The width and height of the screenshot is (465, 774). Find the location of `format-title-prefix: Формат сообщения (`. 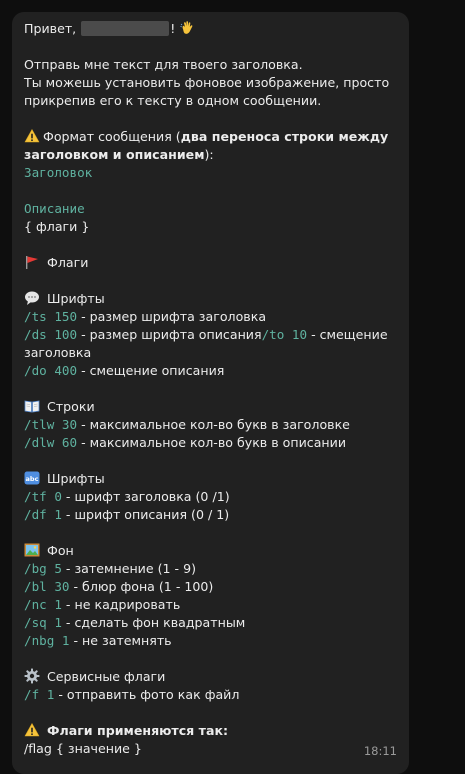

format-title-prefix: Формат сообщения ( is located at coordinates (112, 136).